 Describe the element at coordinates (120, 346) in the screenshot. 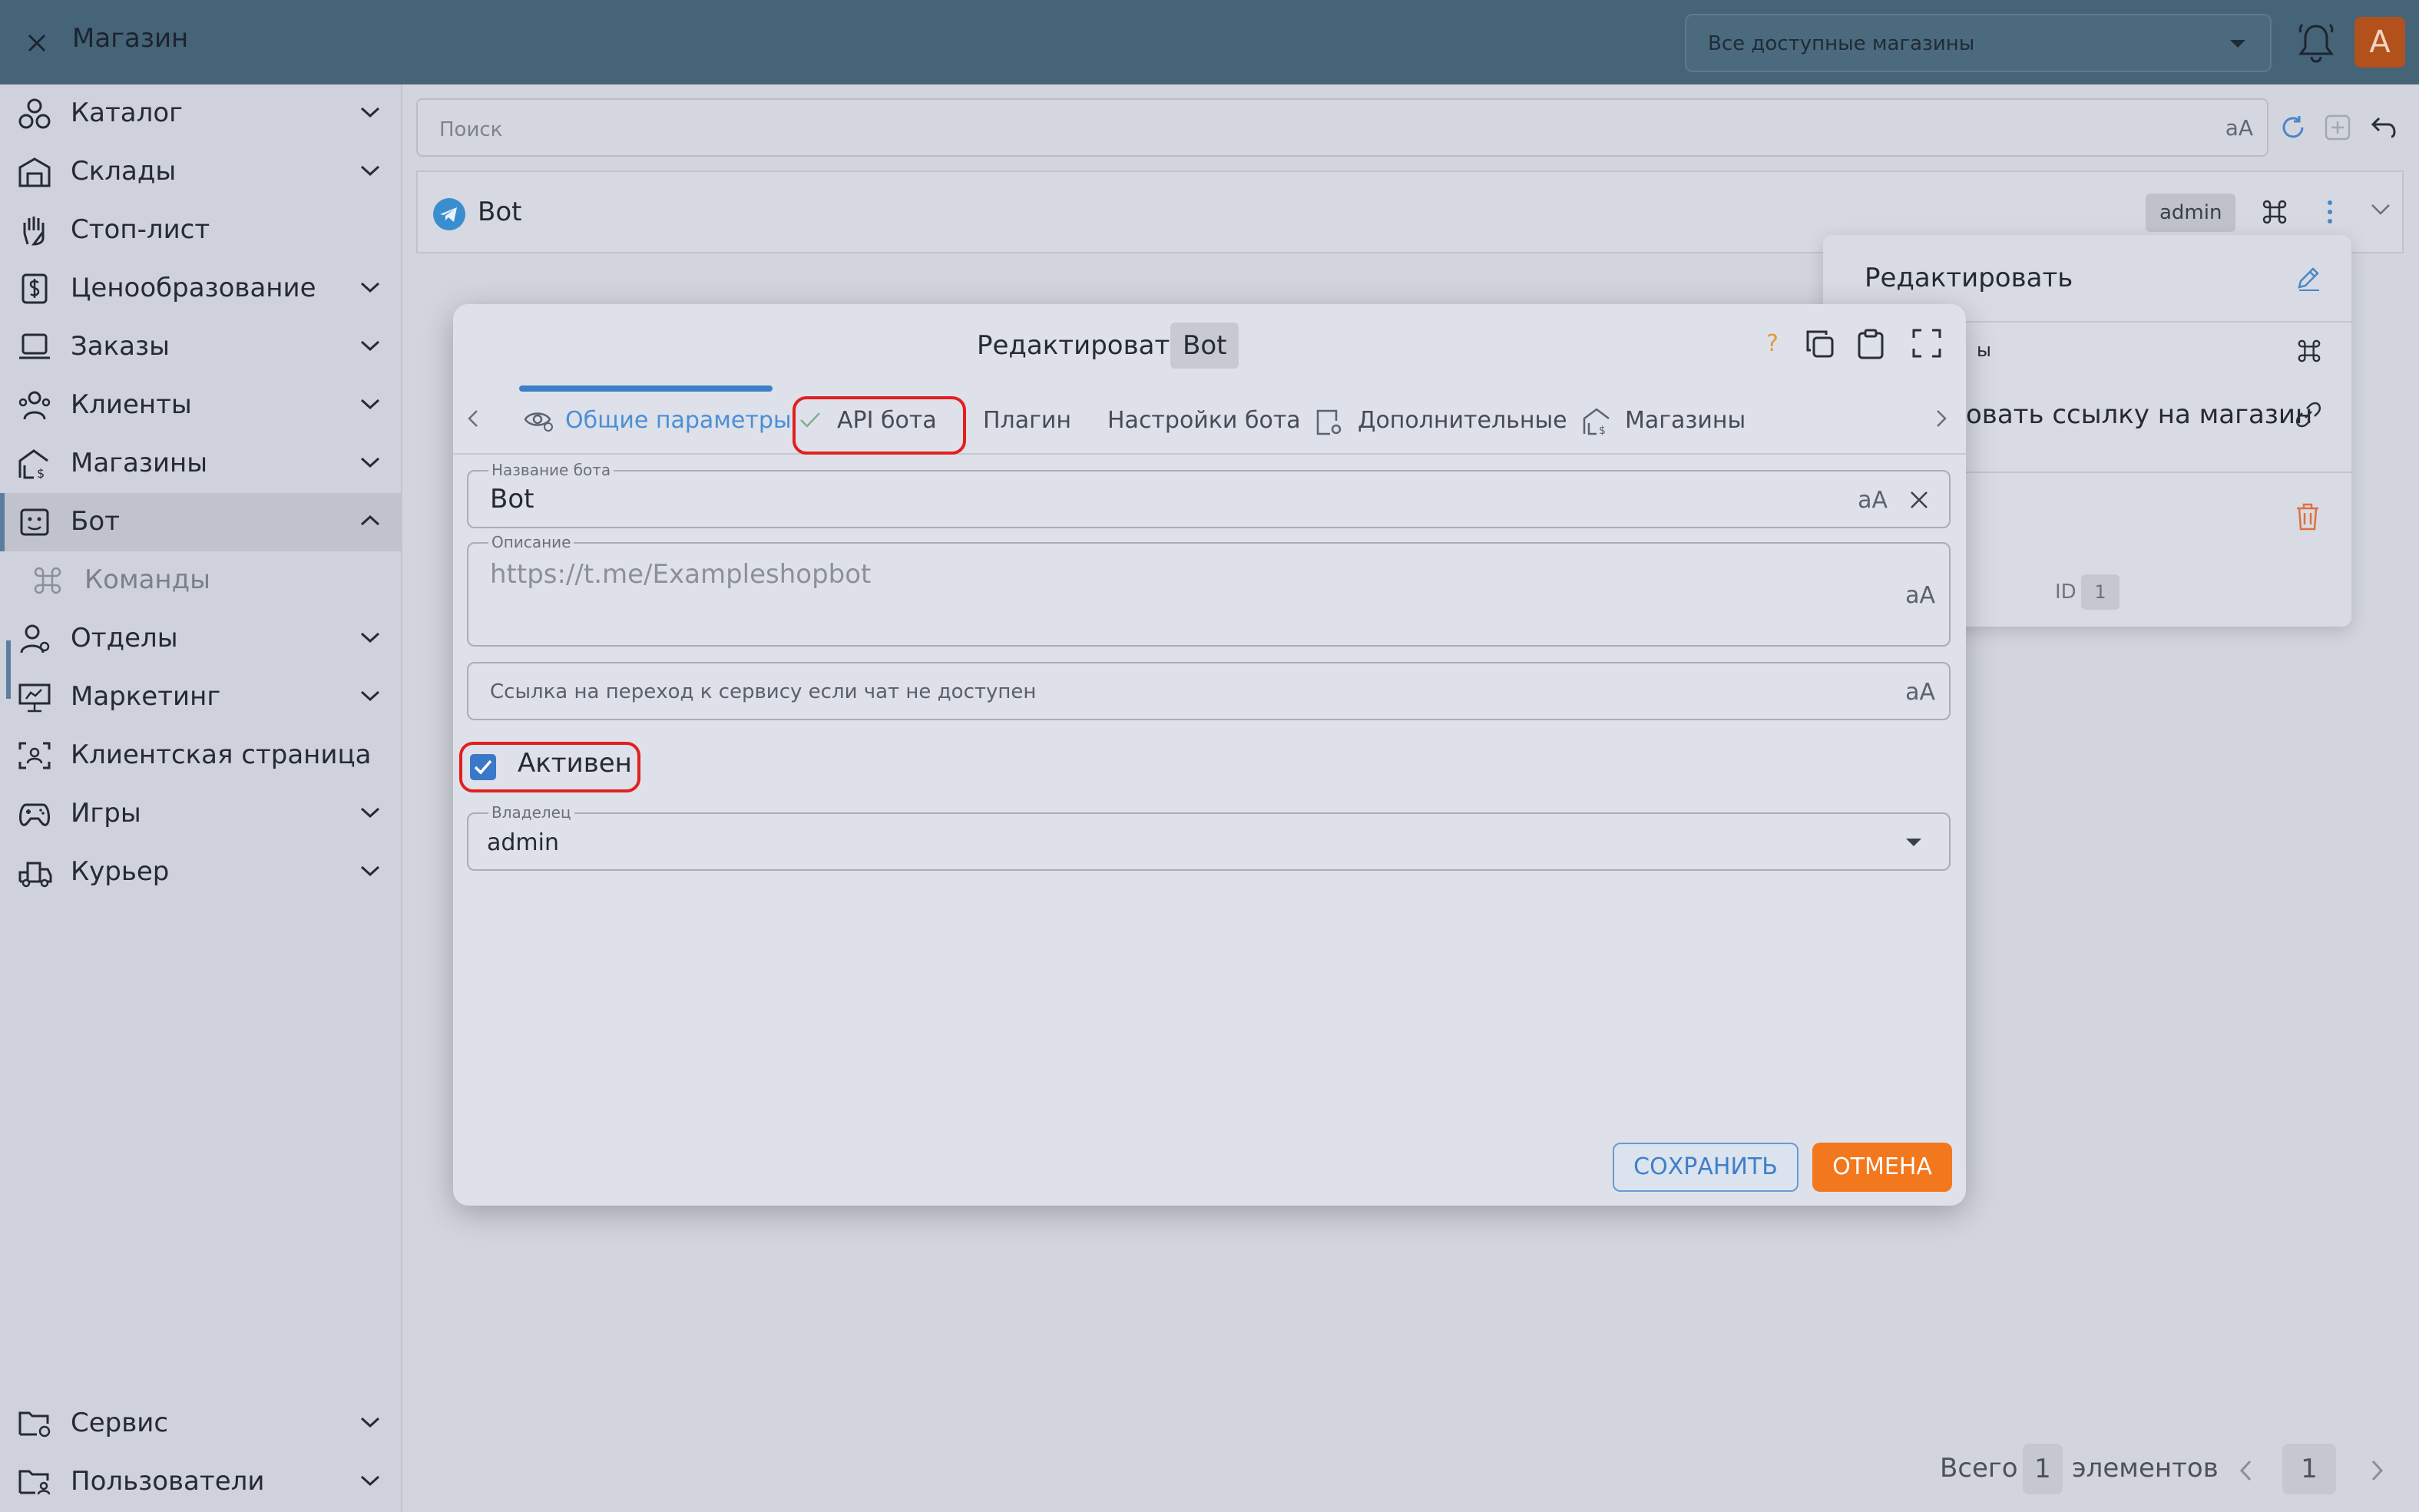

I see `sidebar-item-label: Заказы` at that location.